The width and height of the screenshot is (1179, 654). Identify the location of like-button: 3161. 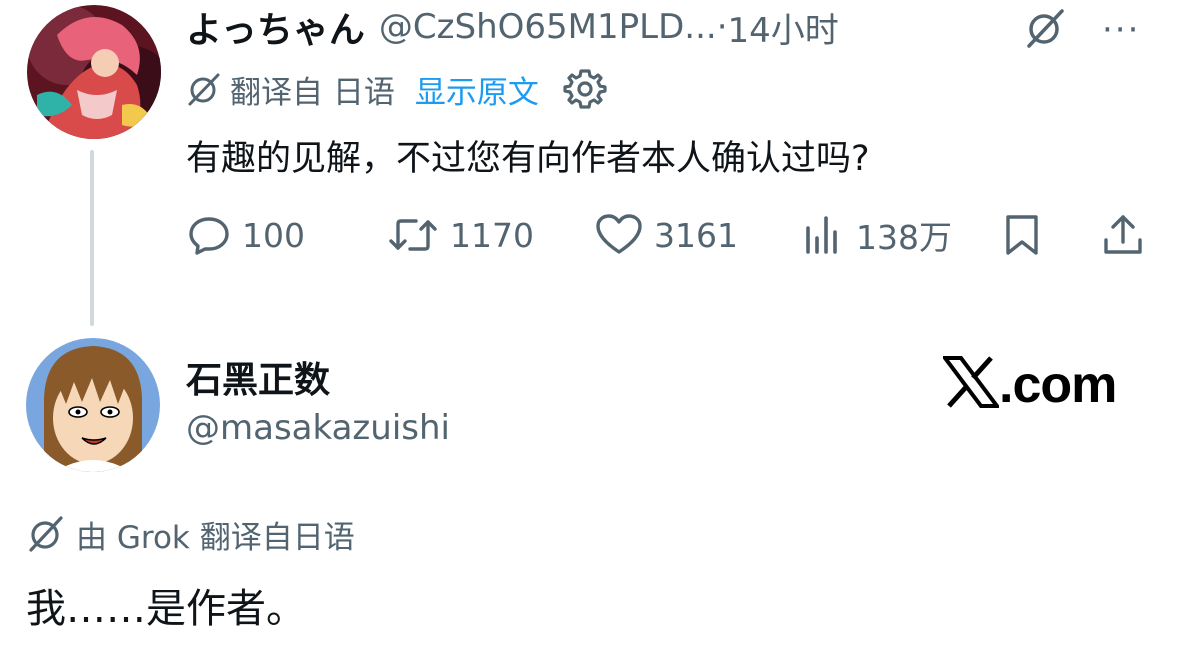
(666, 235).